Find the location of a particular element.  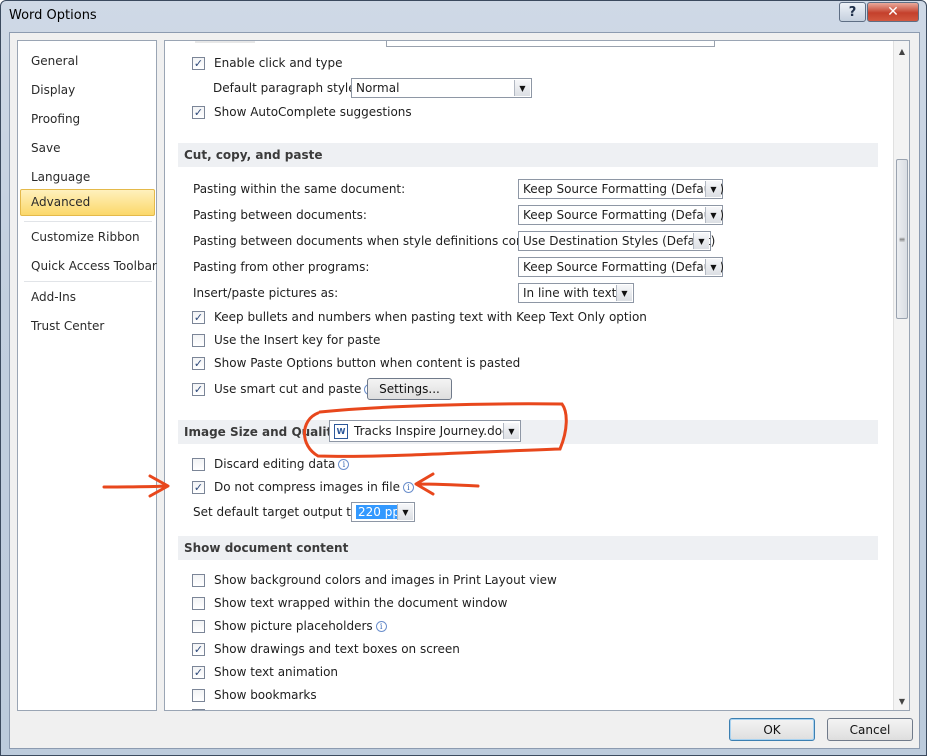

scrollbar-thumb: ≡ is located at coordinates (902, 239).